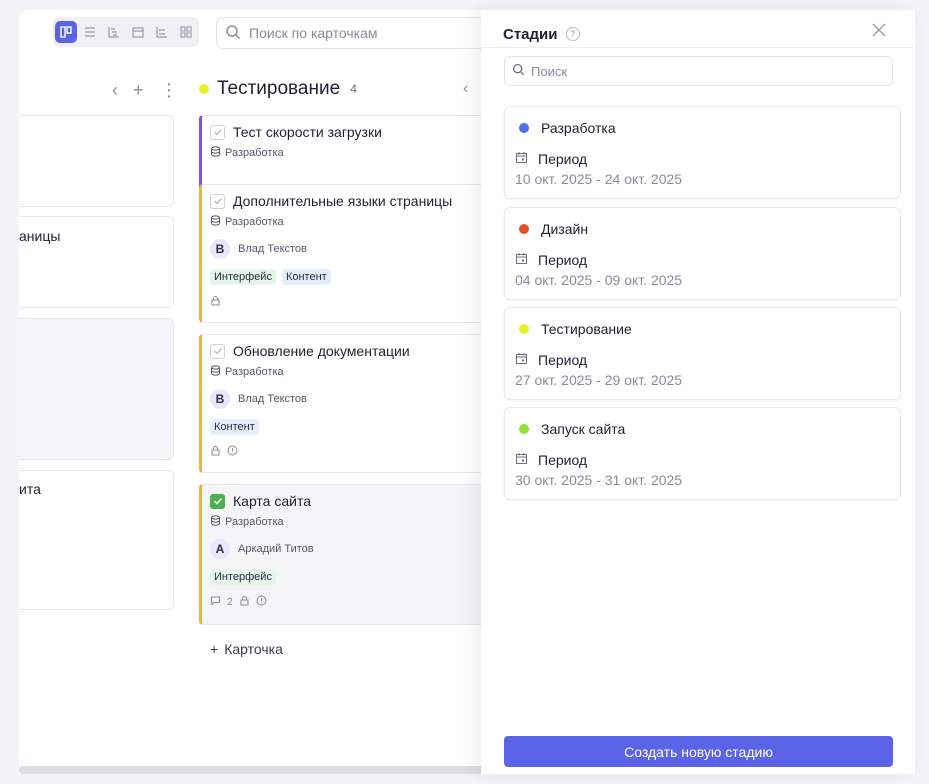 The width and height of the screenshot is (929, 784). I want to click on stage-name: Разработка, so click(578, 128).